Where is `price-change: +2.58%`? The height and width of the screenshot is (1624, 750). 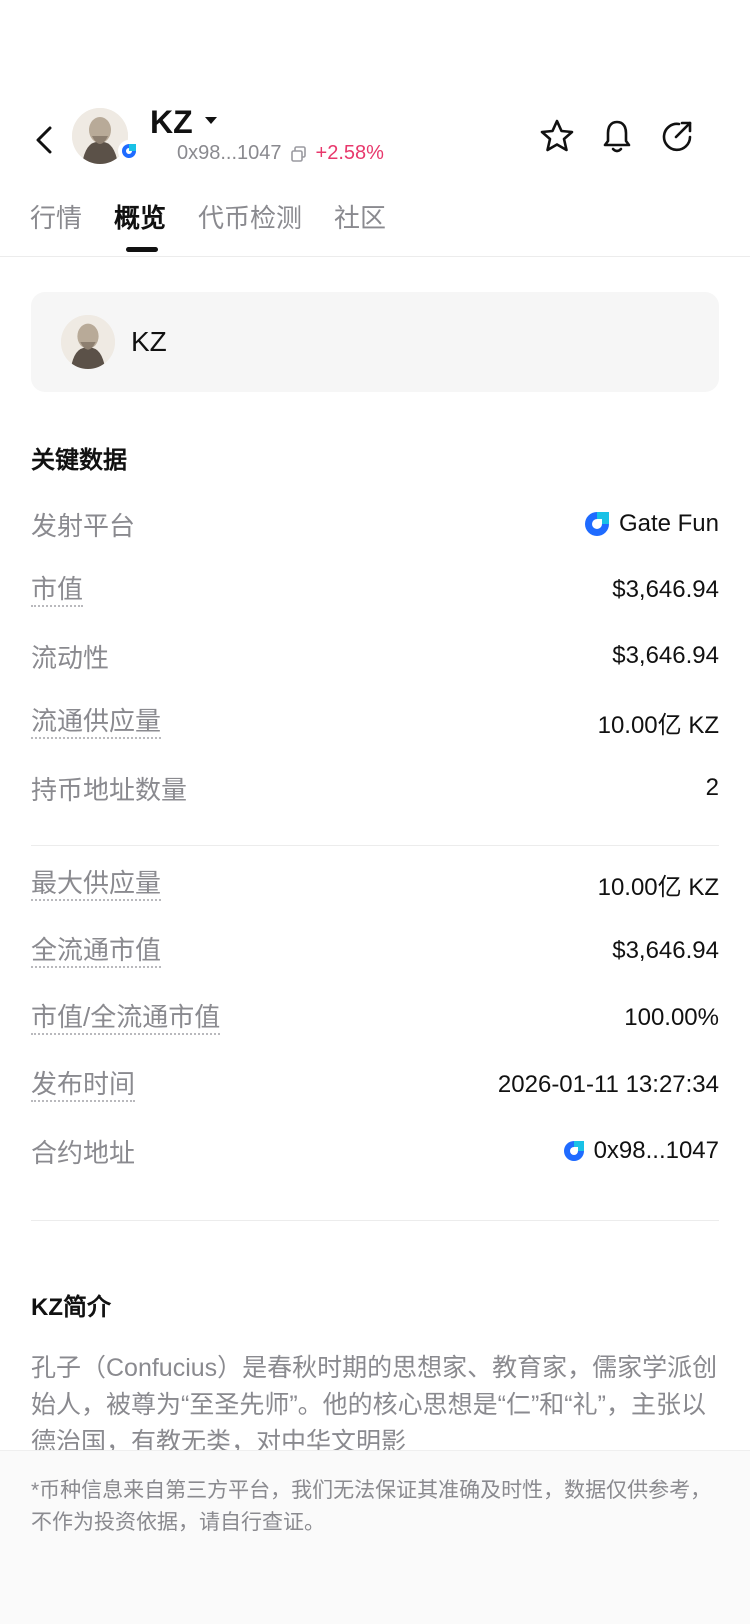 price-change: +2.58% is located at coordinates (349, 153).